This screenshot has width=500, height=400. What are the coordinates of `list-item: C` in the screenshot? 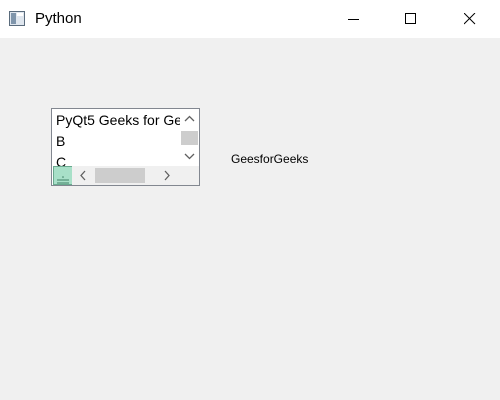 It's located at (61, 159).